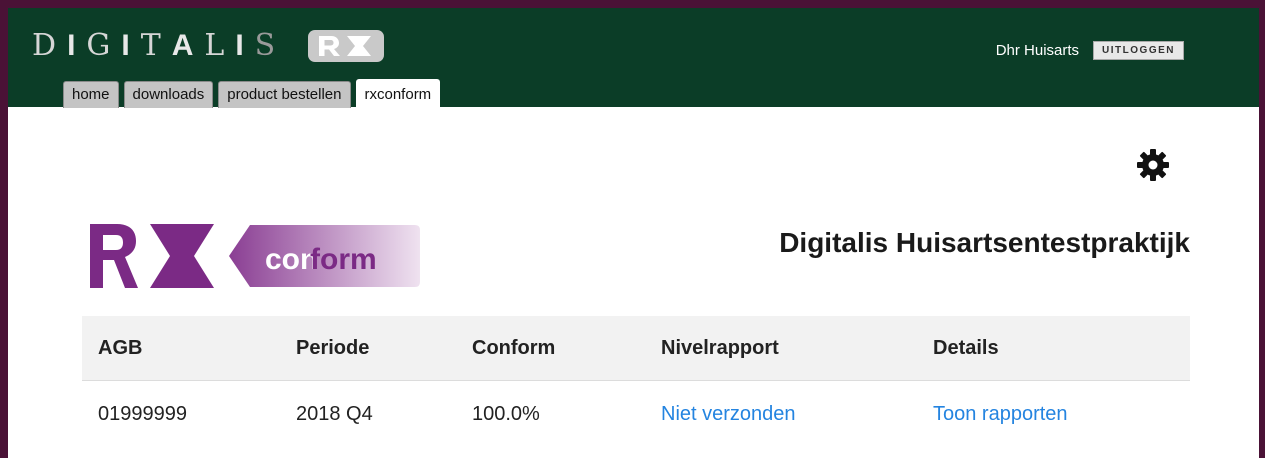 The image size is (1265, 458). Describe the element at coordinates (514, 348) in the screenshot. I see `header-conform: Conform` at that location.